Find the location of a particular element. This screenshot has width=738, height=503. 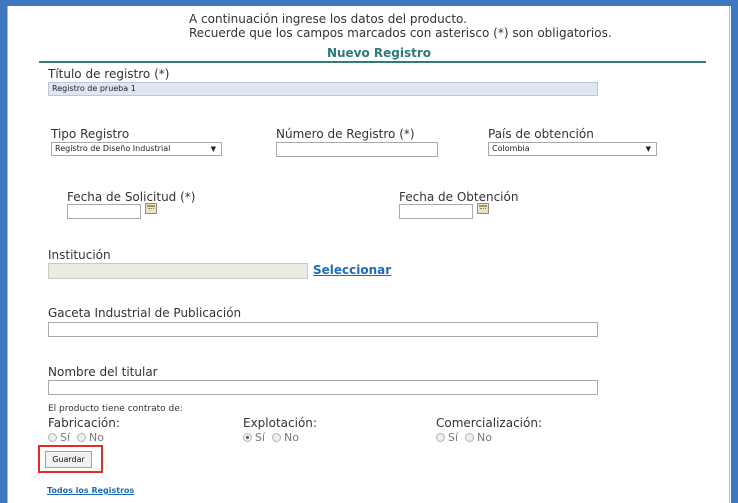

institucion-input is located at coordinates (178, 271).